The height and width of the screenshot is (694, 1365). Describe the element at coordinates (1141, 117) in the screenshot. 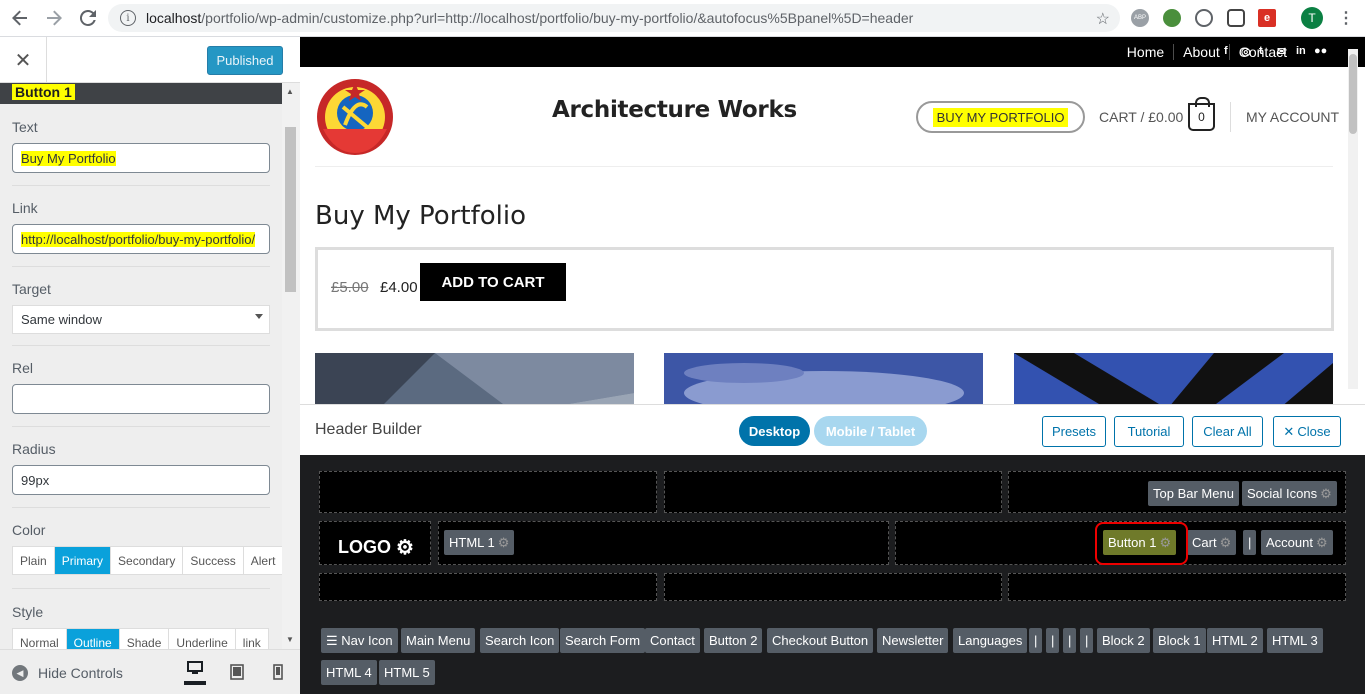

I see `cart-link: CART / £0.00` at that location.